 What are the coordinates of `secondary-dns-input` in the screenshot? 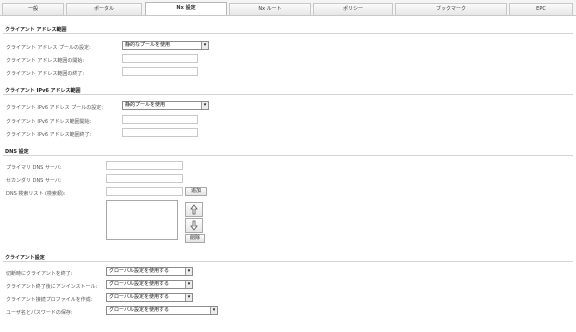 It's located at (144, 178).